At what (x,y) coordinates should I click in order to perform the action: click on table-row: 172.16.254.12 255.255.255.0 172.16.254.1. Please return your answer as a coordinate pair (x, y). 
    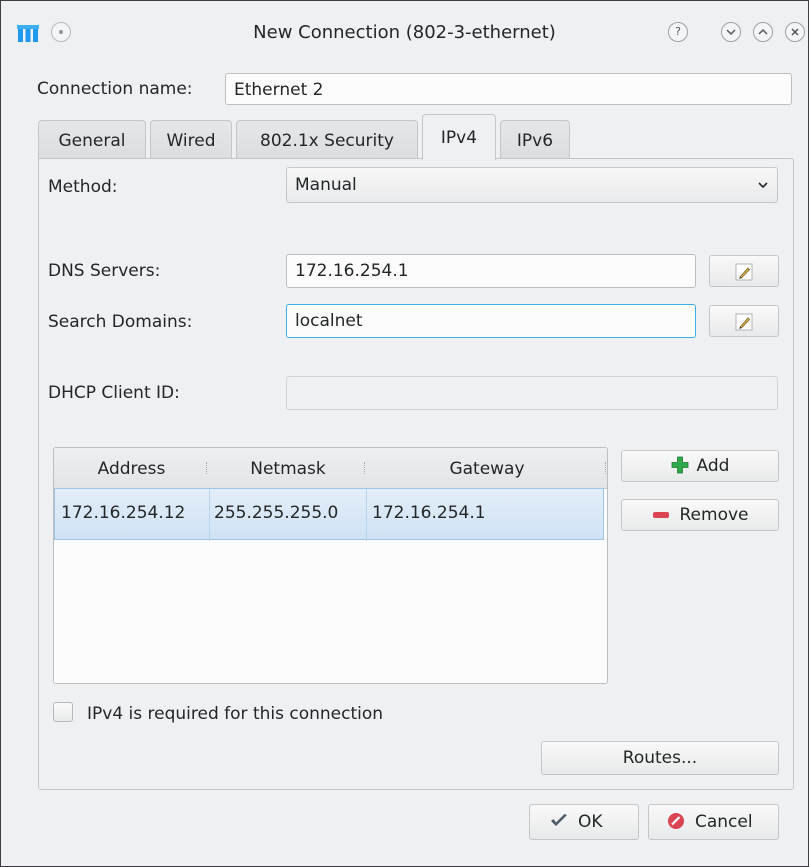
    Looking at the image, I should click on (329, 514).